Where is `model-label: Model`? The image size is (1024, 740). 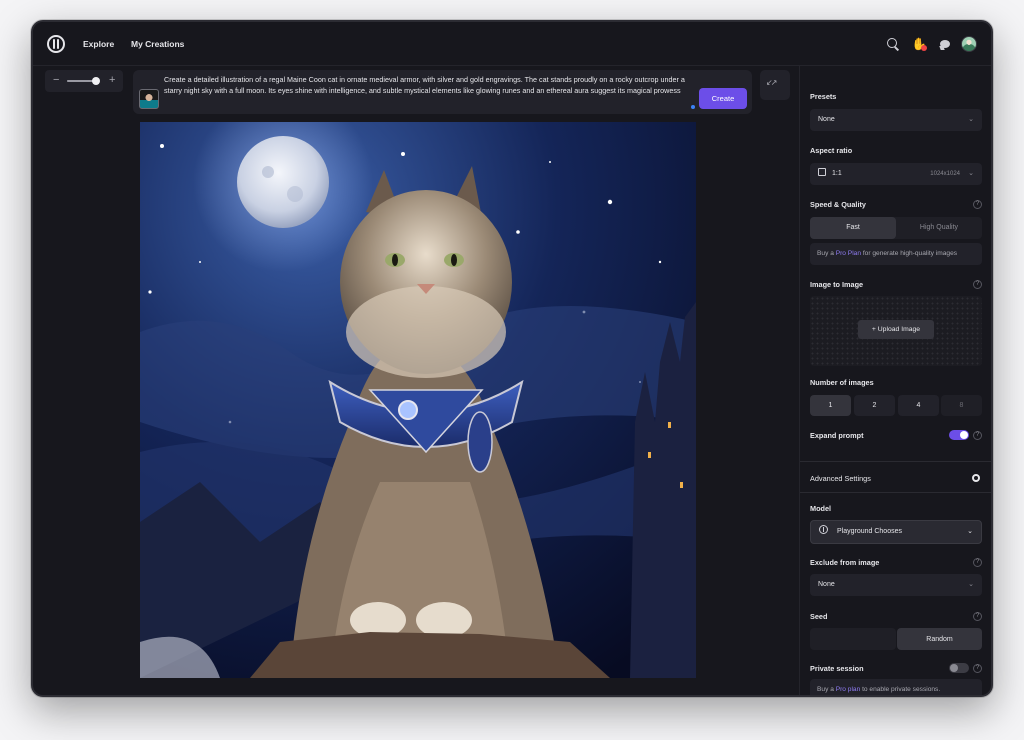 model-label: Model is located at coordinates (821, 508).